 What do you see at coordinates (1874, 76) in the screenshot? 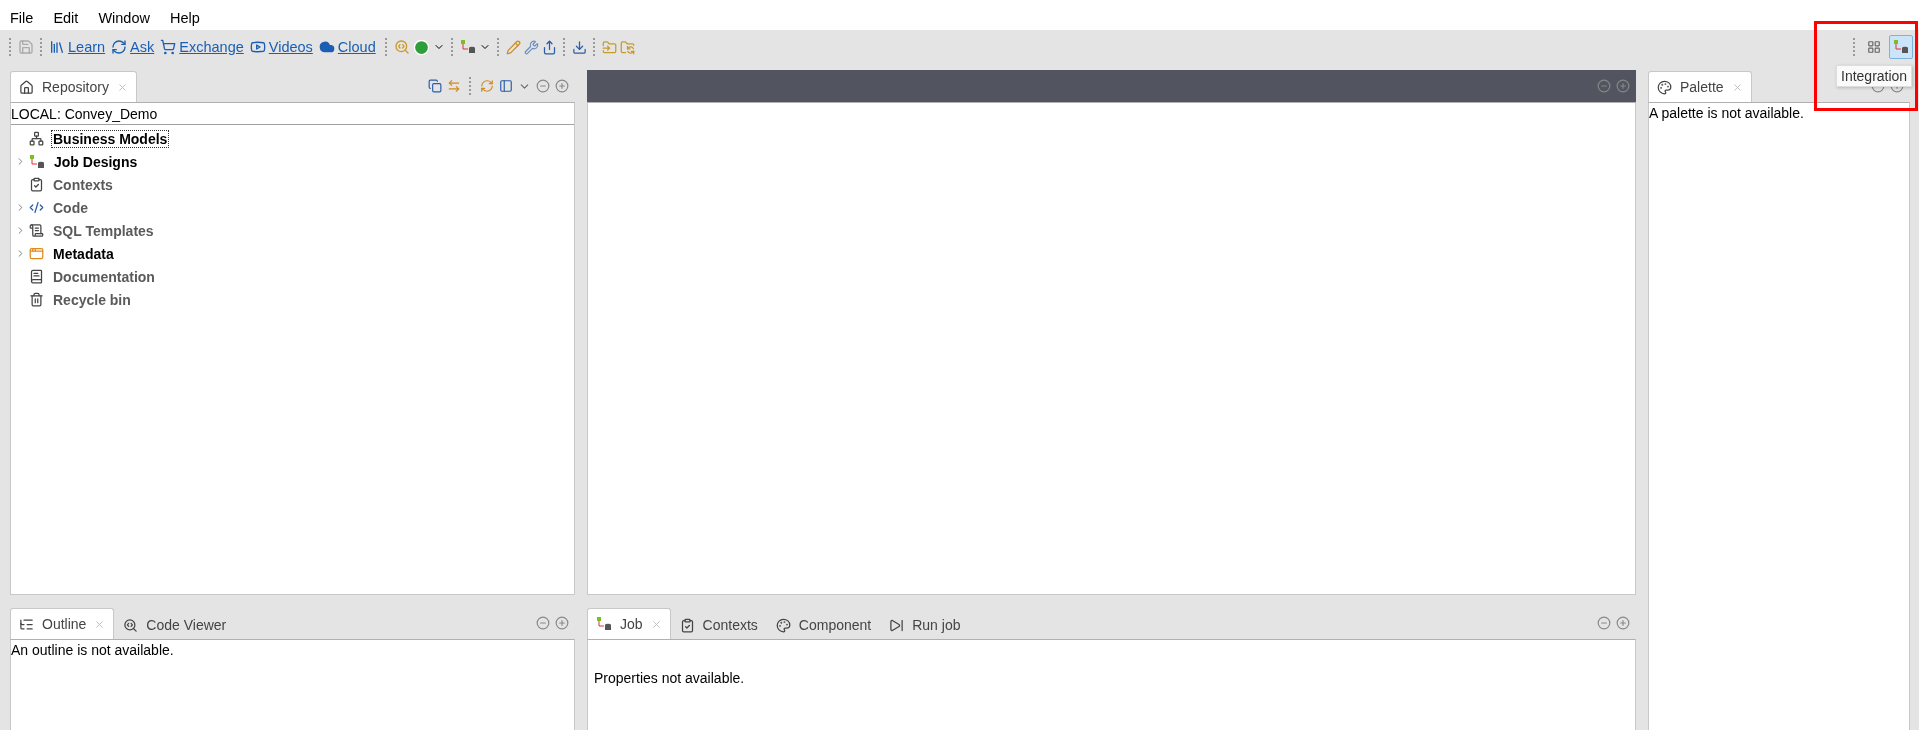
I see `tooltip: Integration` at bounding box center [1874, 76].